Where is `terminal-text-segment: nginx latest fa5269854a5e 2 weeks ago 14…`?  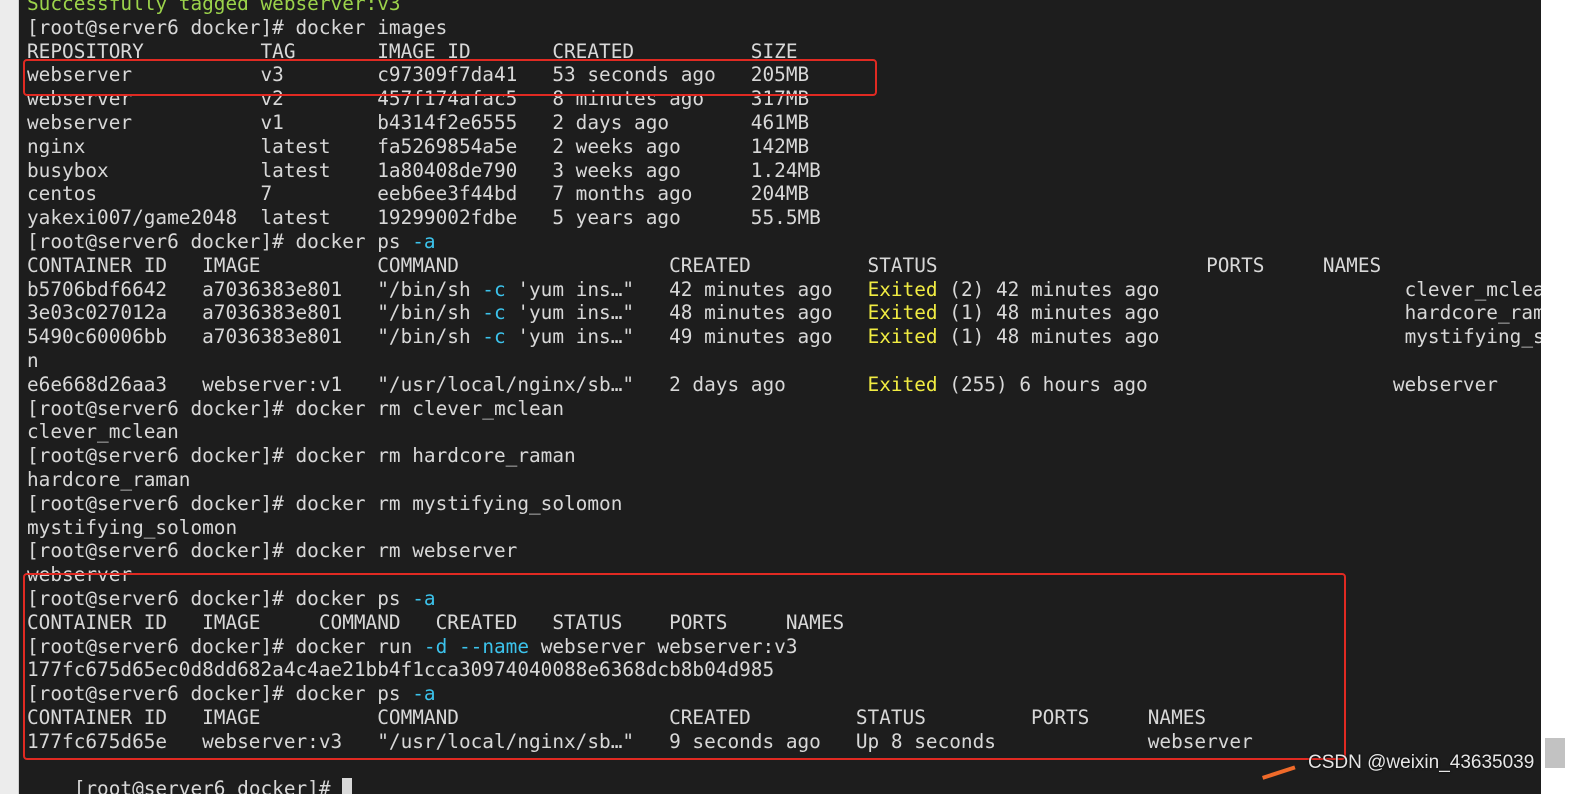
terminal-text-segment: nginx latest fa5269854a5e 2 weeks ago 14… is located at coordinates (418, 146).